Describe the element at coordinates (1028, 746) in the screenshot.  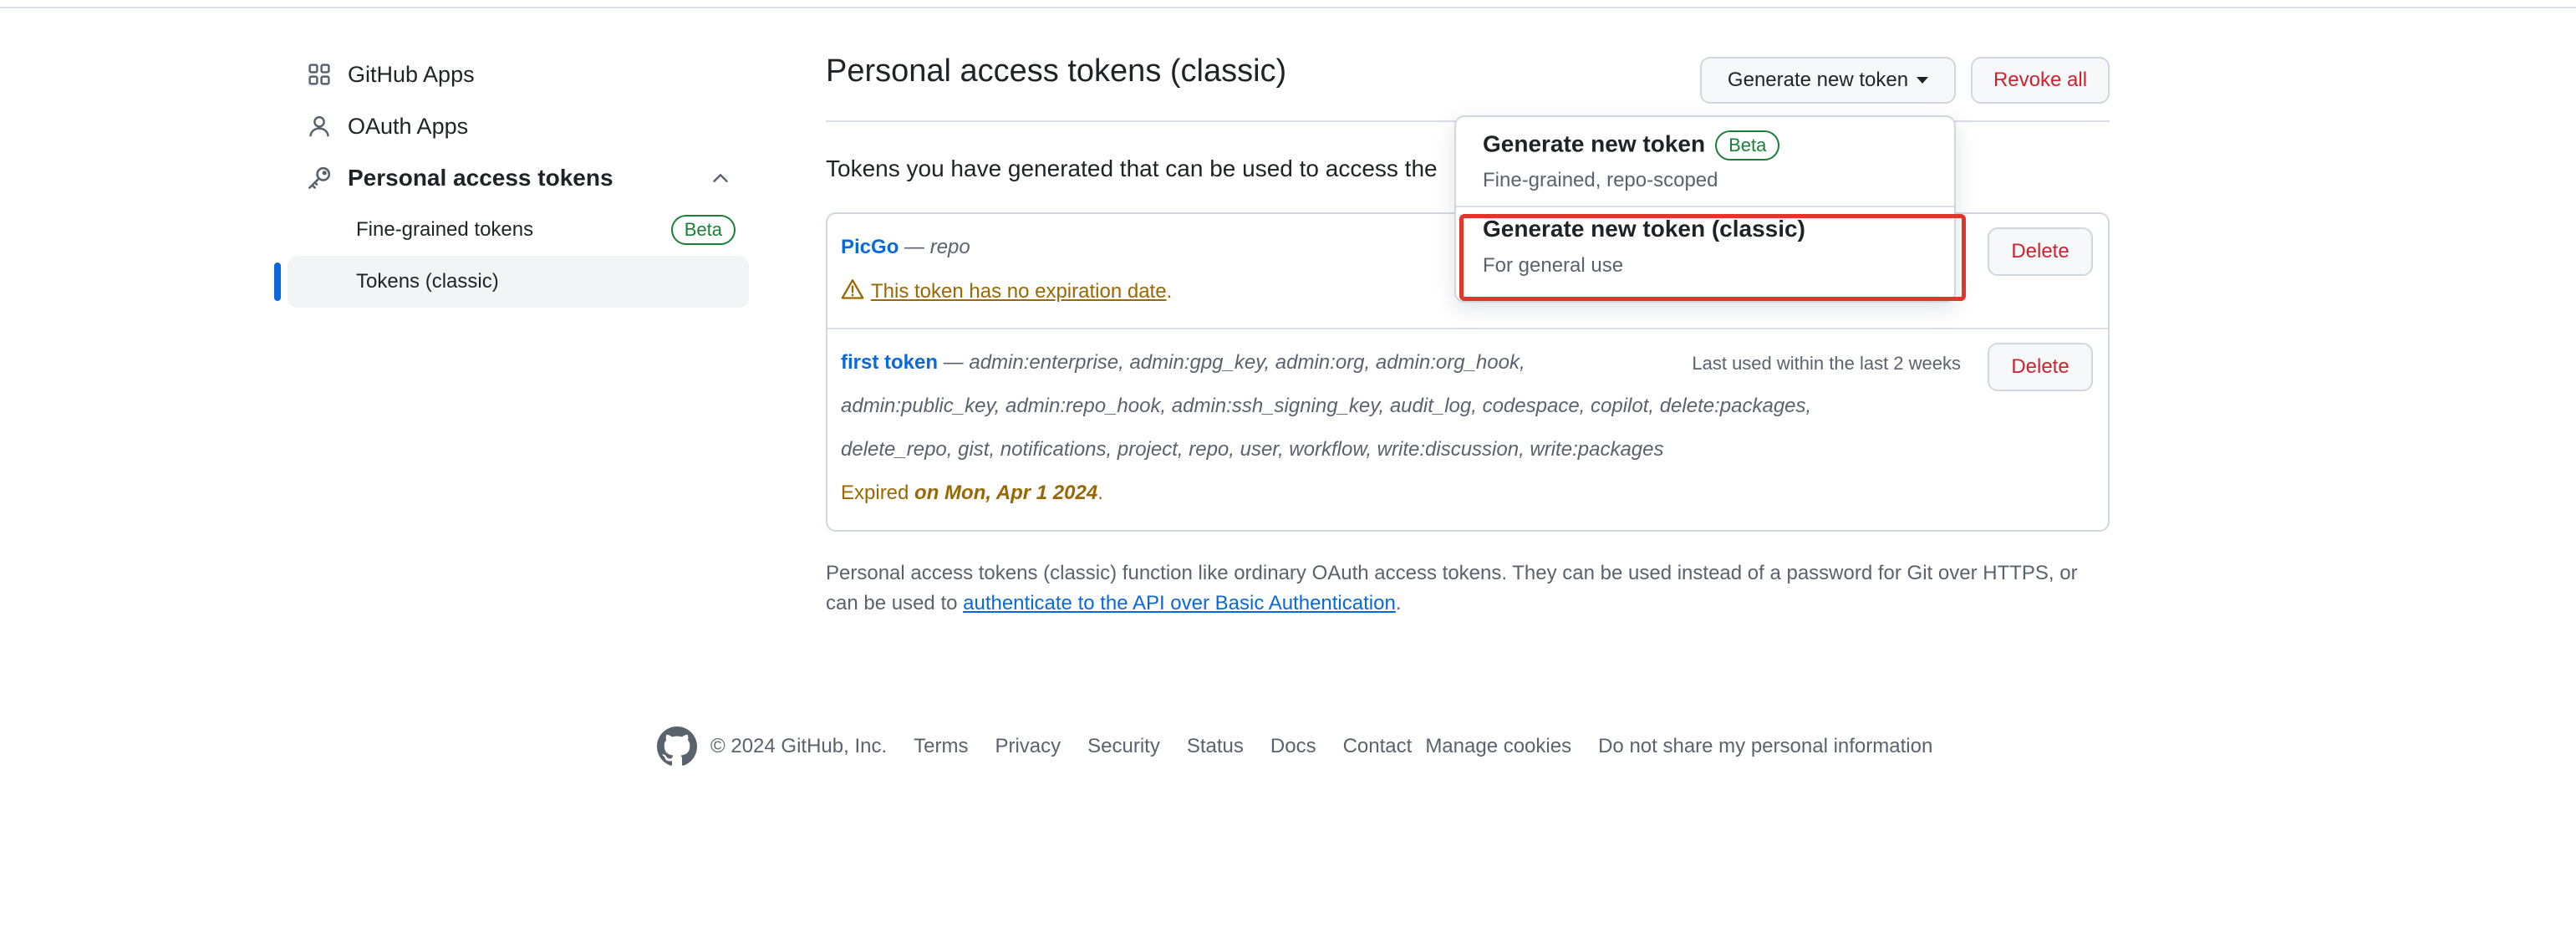
I see `footer-link-privacy: Privacy` at that location.